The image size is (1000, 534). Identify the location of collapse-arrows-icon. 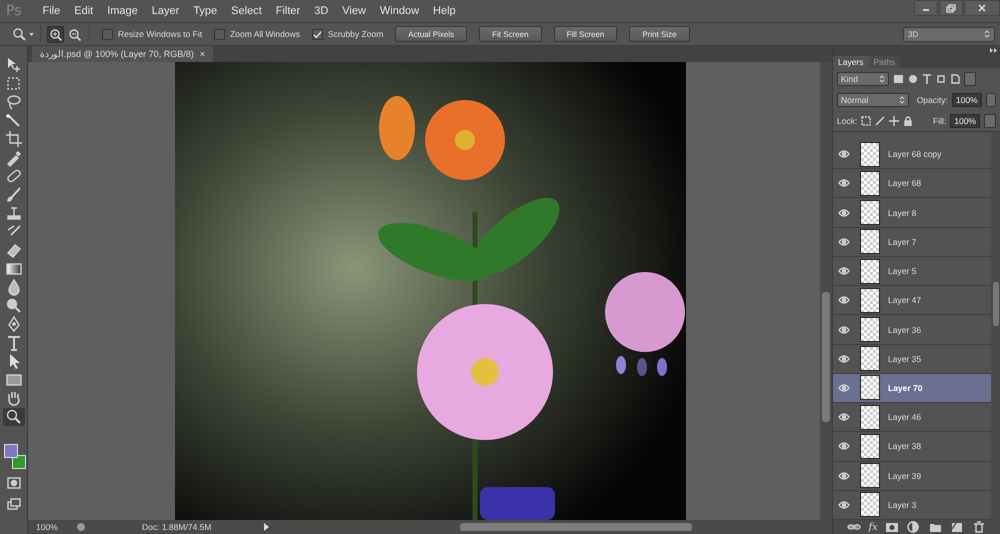
(993, 50).